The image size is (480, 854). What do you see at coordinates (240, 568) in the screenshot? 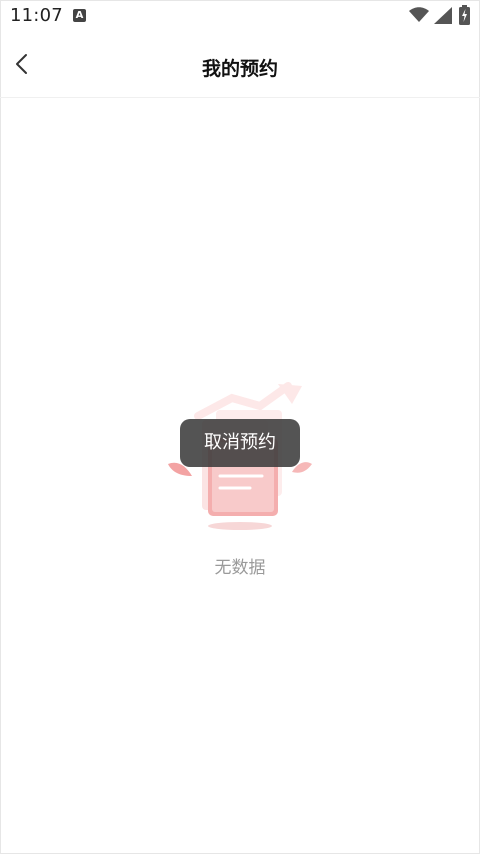
I see `empty-state-message: 无数据` at bounding box center [240, 568].